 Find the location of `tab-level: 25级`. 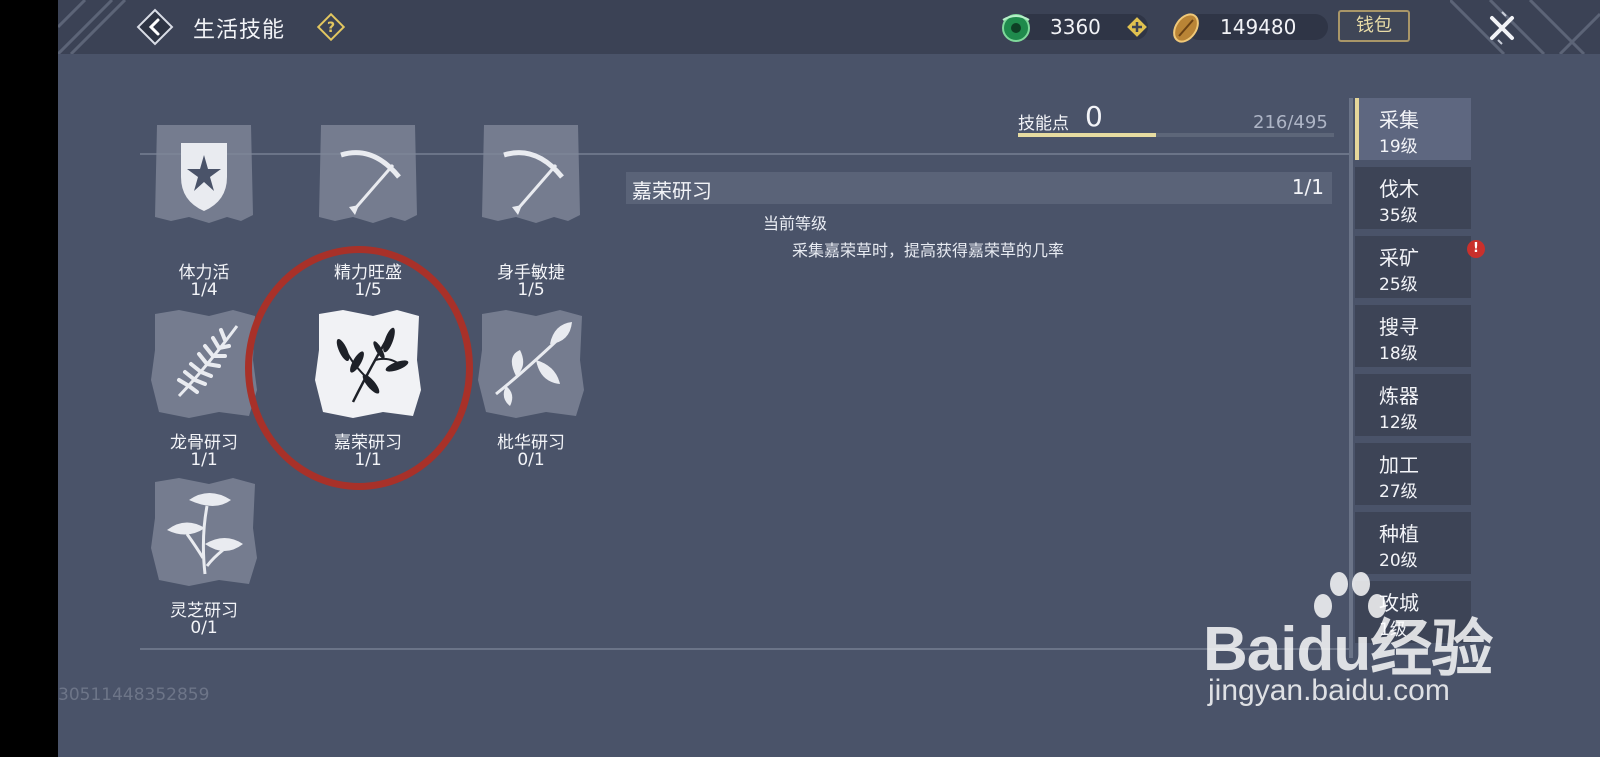

tab-level: 25级 is located at coordinates (1398, 285).